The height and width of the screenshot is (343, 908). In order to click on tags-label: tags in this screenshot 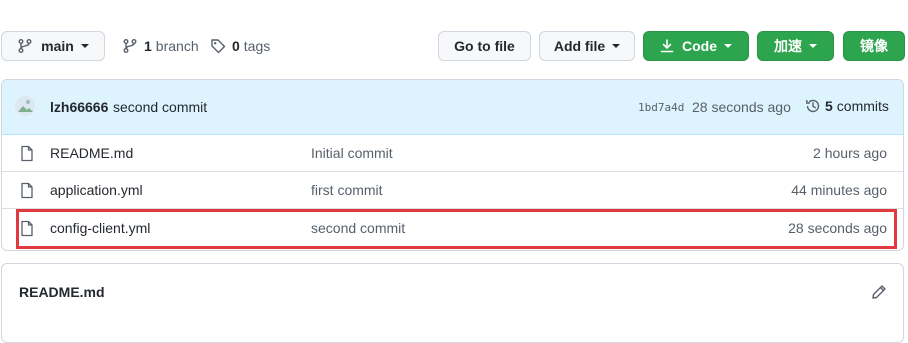, I will do `click(257, 46)`.